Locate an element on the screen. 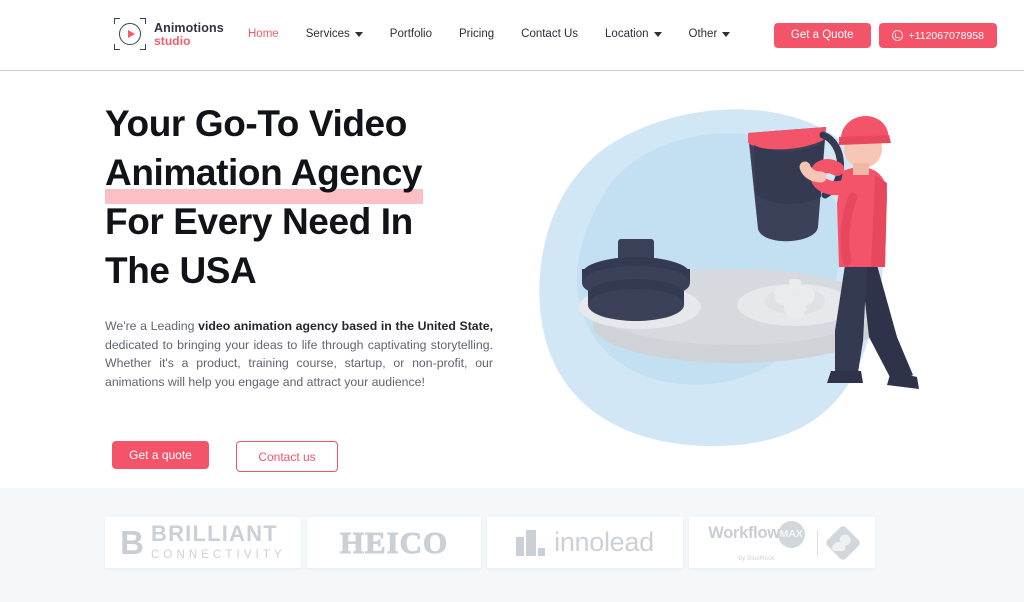  nav-item-location: Location is located at coordinates (633, 34).